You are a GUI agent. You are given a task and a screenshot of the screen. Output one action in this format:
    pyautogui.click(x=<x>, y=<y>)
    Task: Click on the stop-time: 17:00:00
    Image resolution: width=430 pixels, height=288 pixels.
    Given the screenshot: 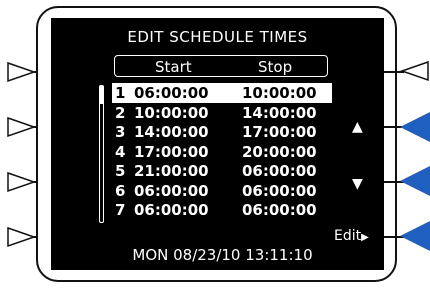 What is the action you would take?
    pyautogui.click(x=279, y=132)
    